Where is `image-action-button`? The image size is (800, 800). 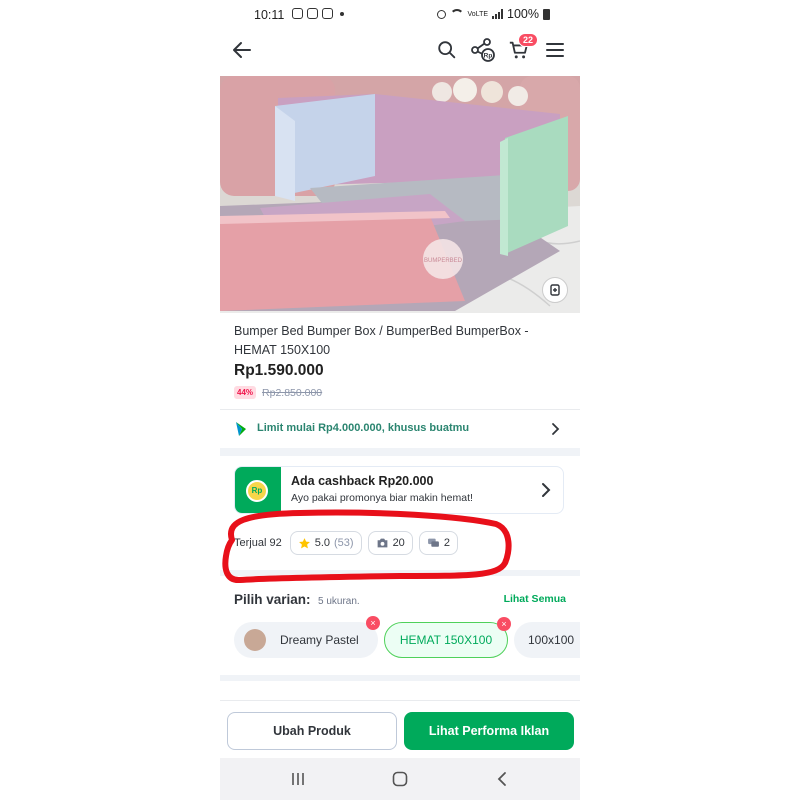
image-action-button is located at coordinates (555, 290).